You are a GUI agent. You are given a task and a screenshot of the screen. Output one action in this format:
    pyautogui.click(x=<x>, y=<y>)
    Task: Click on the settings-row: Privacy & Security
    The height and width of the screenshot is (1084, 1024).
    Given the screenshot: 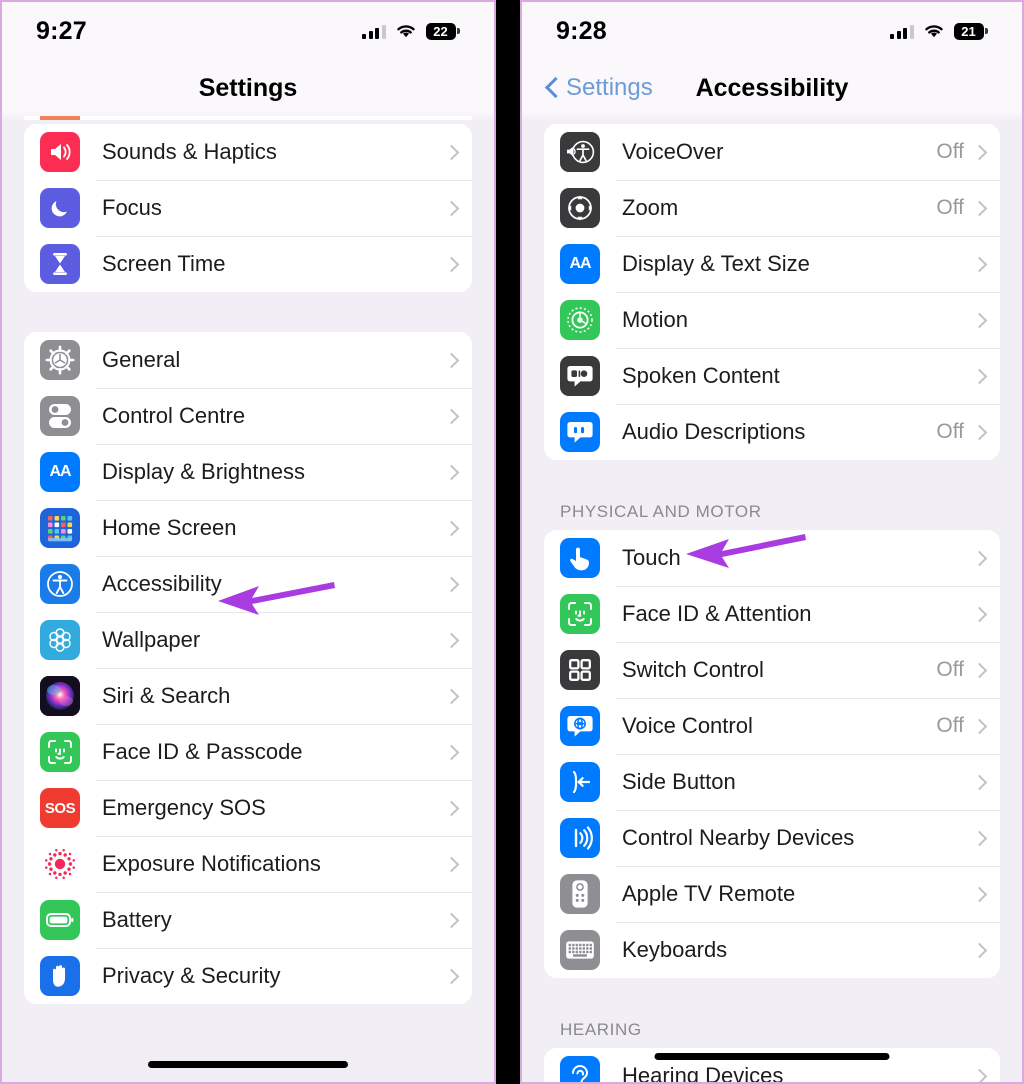 What is the action you would take?
    pyautogui.click(x=248, y=976)
    